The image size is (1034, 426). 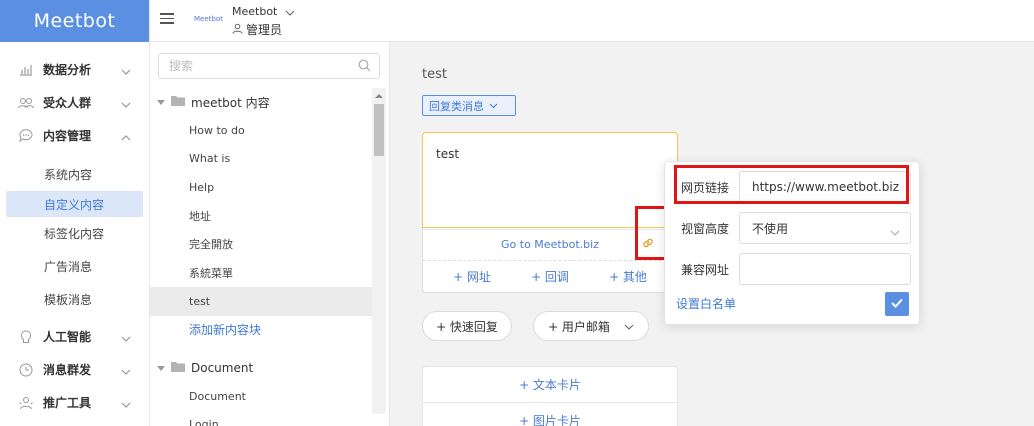 I want to click on nav-item-ad-messages: 广告消息, so click(x=74, y=266).